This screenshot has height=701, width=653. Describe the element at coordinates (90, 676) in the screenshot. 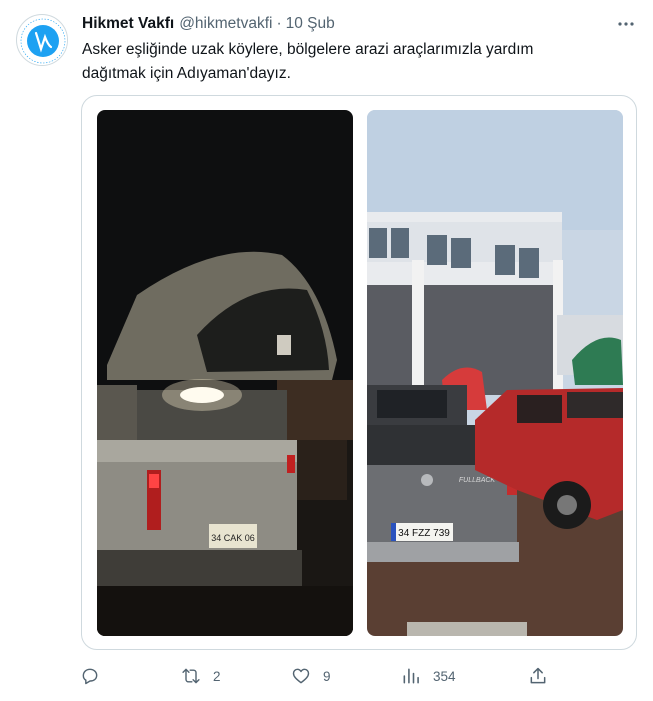

I see `reply-icon` at that location.